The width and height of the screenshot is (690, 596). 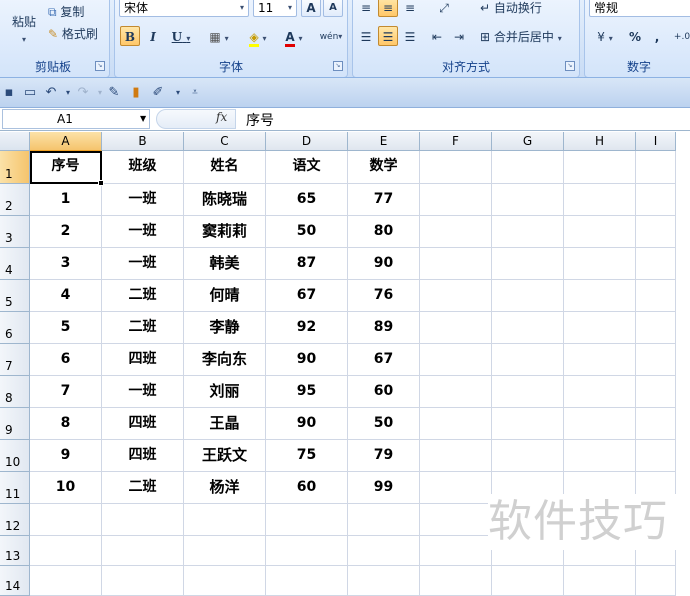 I want to click on table-cell: 95, so click(x=307, y=392).